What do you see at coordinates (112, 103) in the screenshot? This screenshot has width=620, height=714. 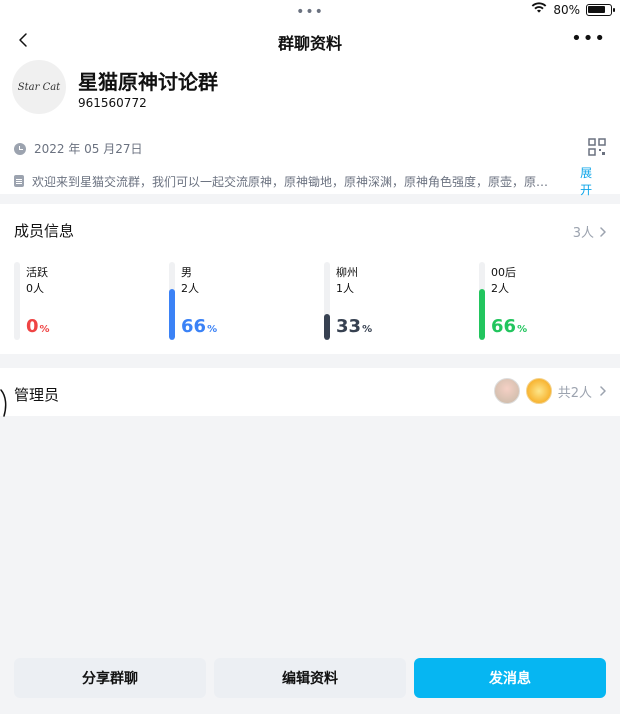 I see `group-id: 961560772` at bounding box center [112, 103].